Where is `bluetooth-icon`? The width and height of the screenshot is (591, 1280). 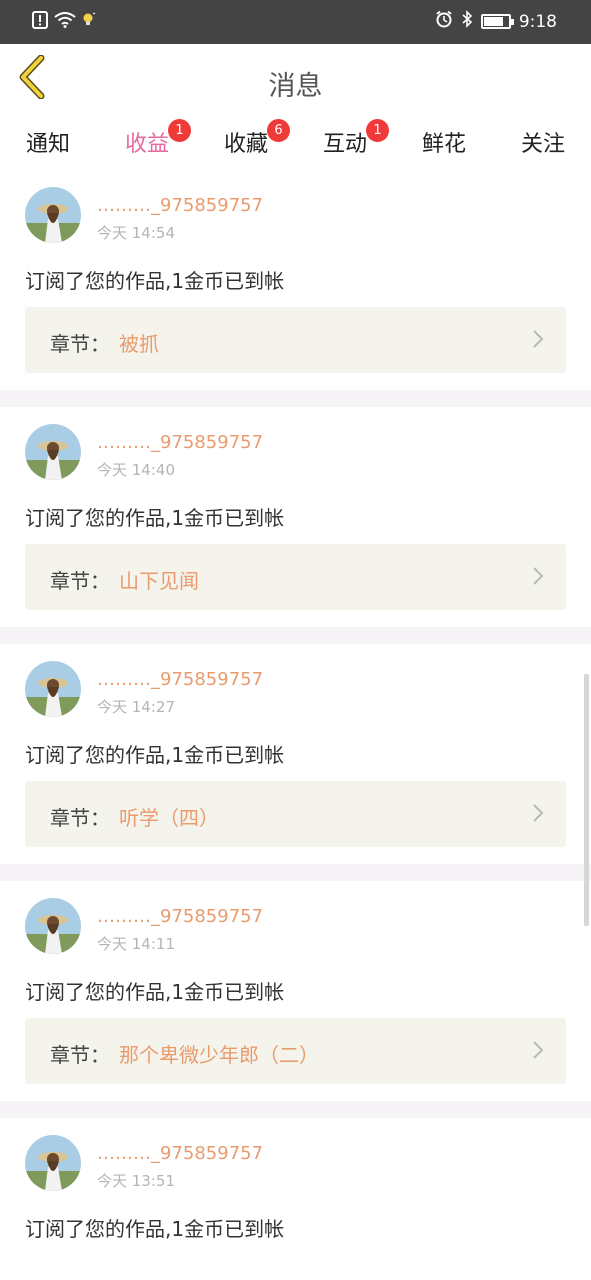 bluetooth-icon is located at coordinates (467, 21).